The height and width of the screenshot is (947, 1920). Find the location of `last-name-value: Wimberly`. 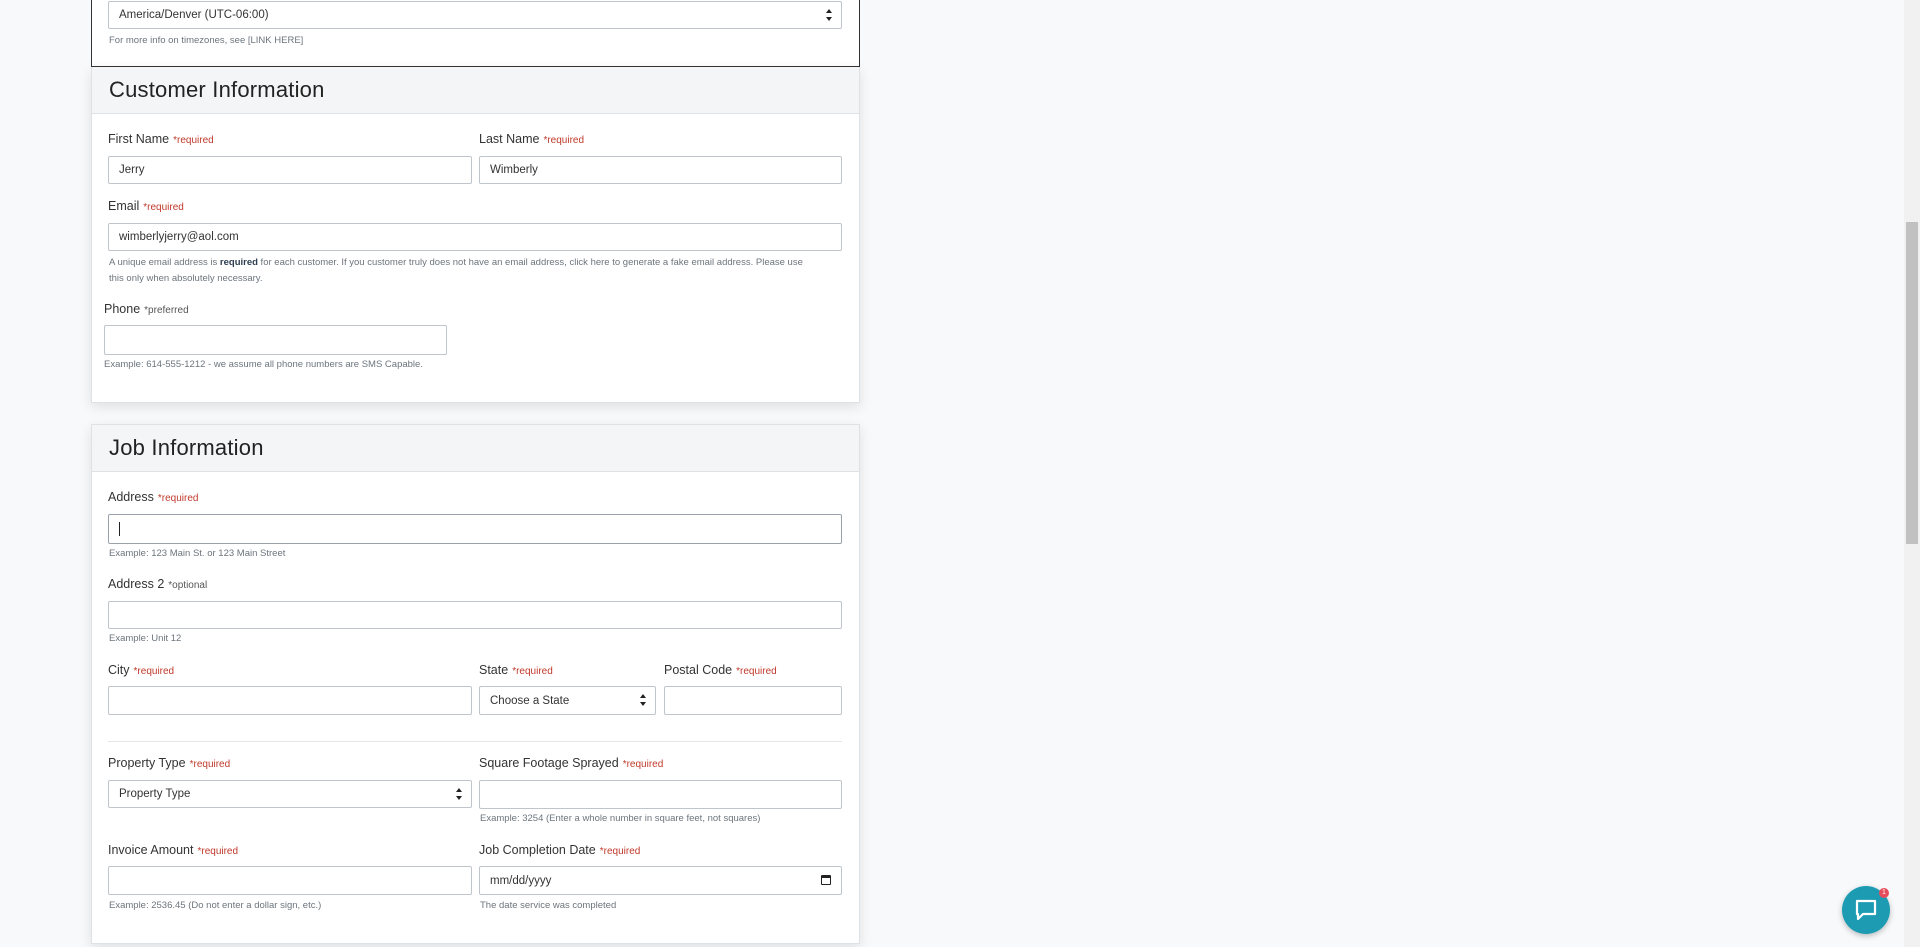

last-name-value: Wimberly is located at coordinates (514, 170).